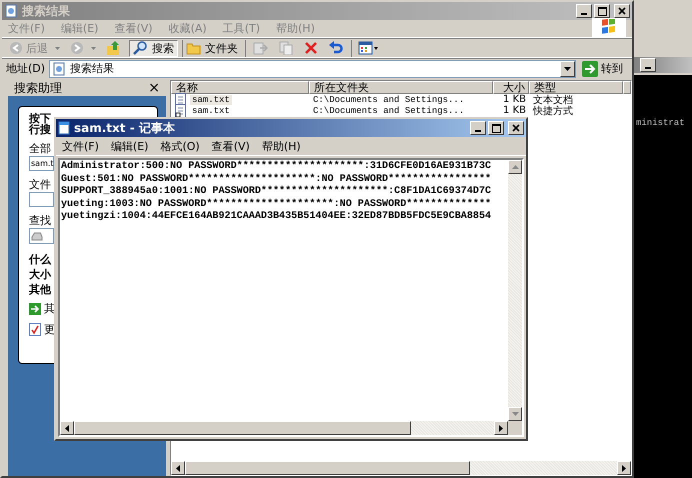 The width and height of the screenshot is (692, 478). I want to click on dropdown-arrow-button, so click(567, 68).